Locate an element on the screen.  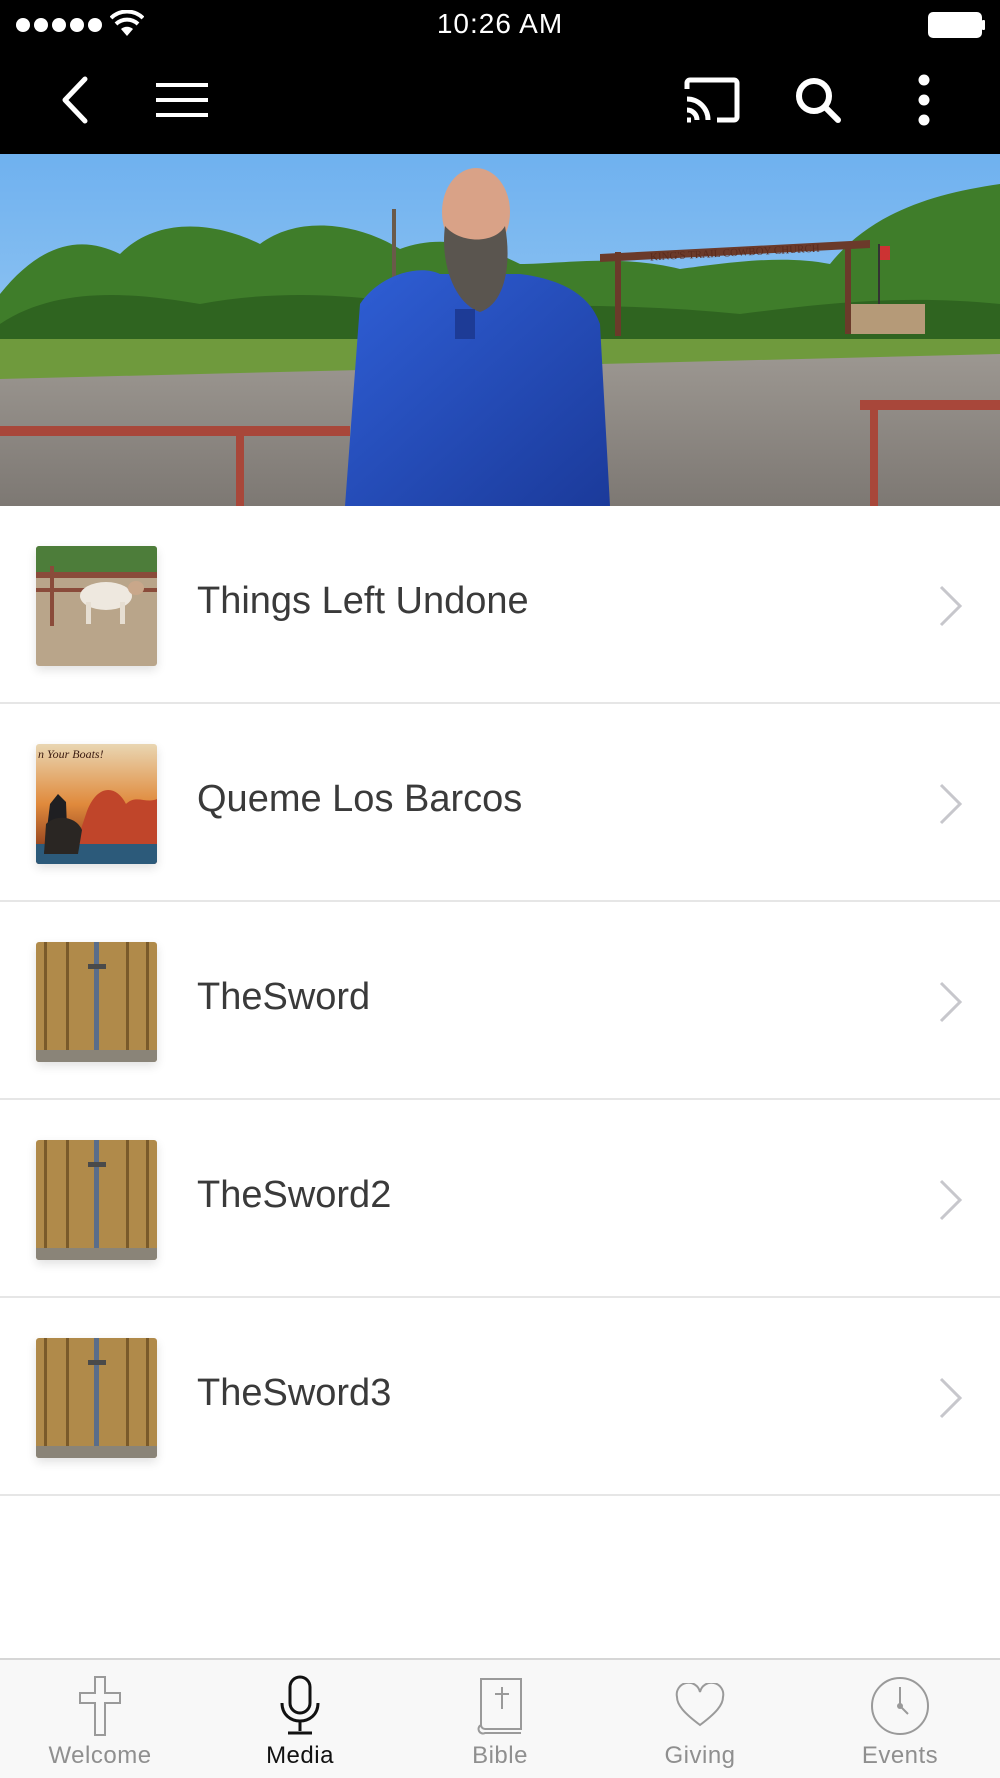
tab-media: Media is located at coordinates (300, 1719).